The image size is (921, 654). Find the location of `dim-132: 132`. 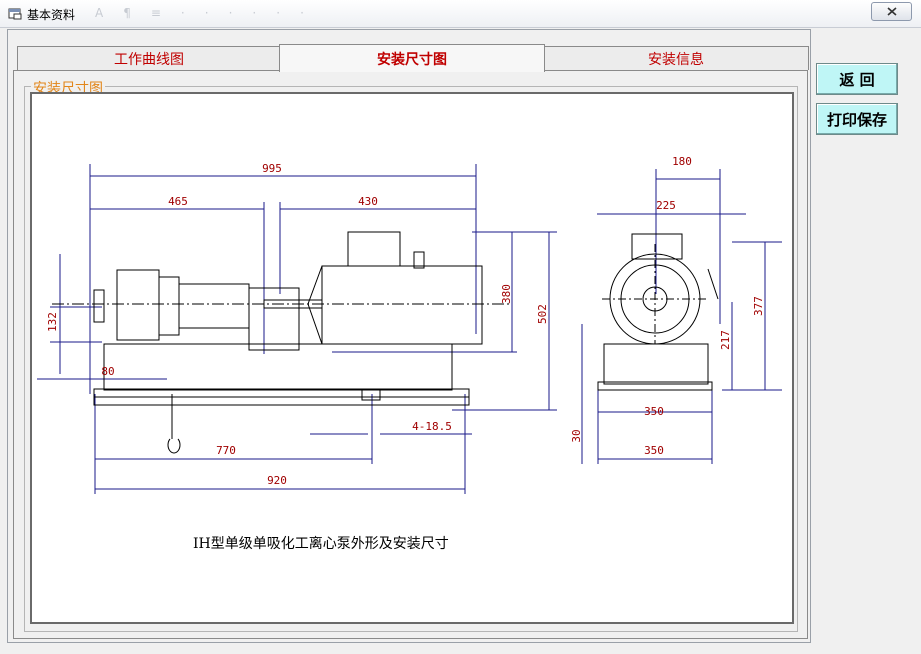

dim-132: 132 is located at coordinates (52, 322).